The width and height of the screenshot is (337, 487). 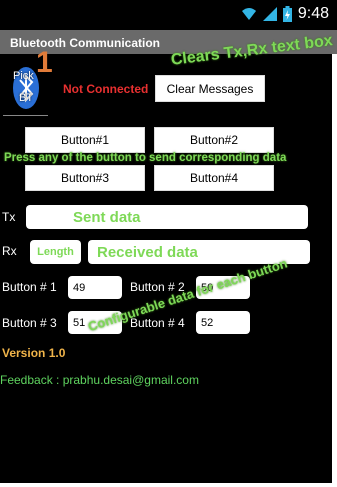 What do you see at coordinates (214, 140) in the screenshot?
I see `send-button-2: Button#2` at bounding box center [214, 140].